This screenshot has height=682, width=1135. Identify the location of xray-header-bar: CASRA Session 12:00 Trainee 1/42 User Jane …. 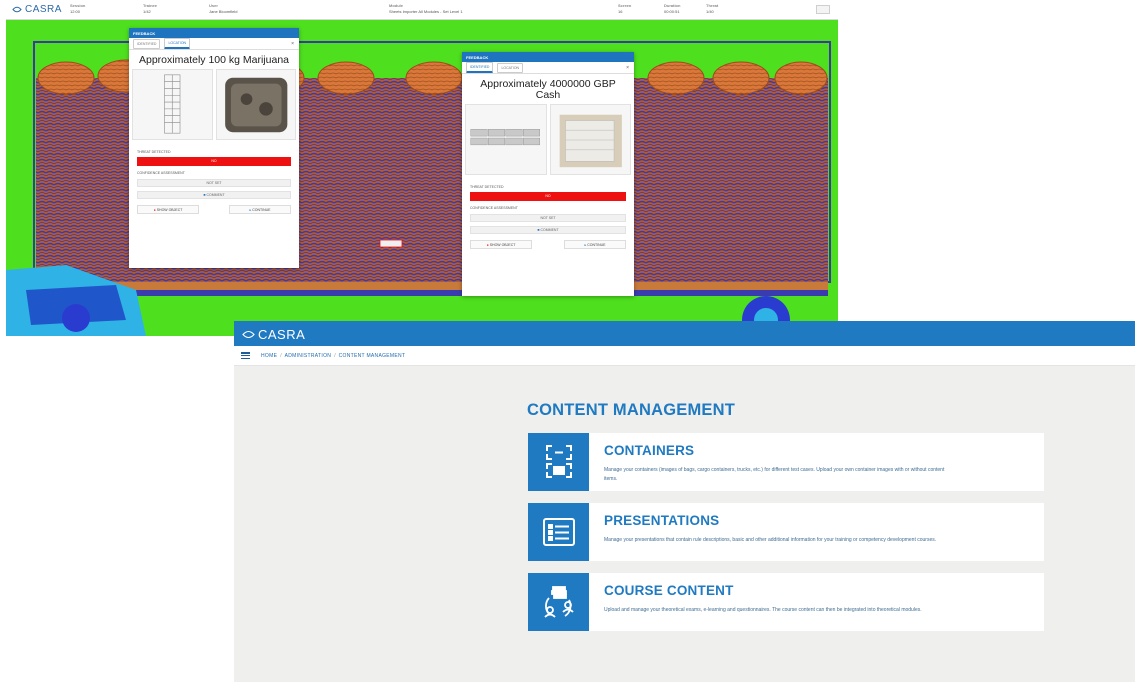
(422, 10).